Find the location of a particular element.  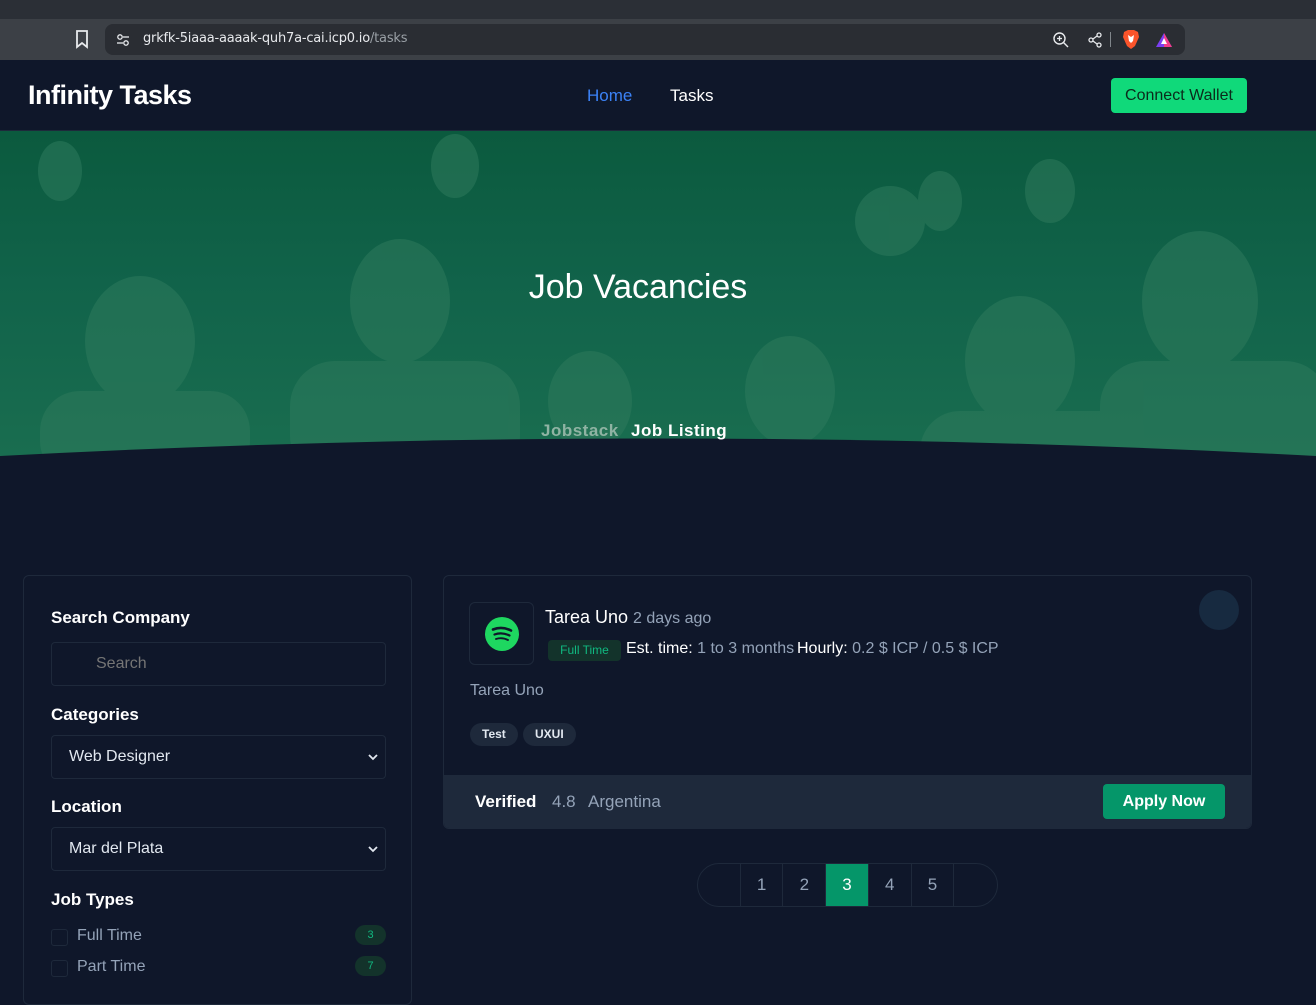

page-5: 5 is located at coordinates (933, 885).